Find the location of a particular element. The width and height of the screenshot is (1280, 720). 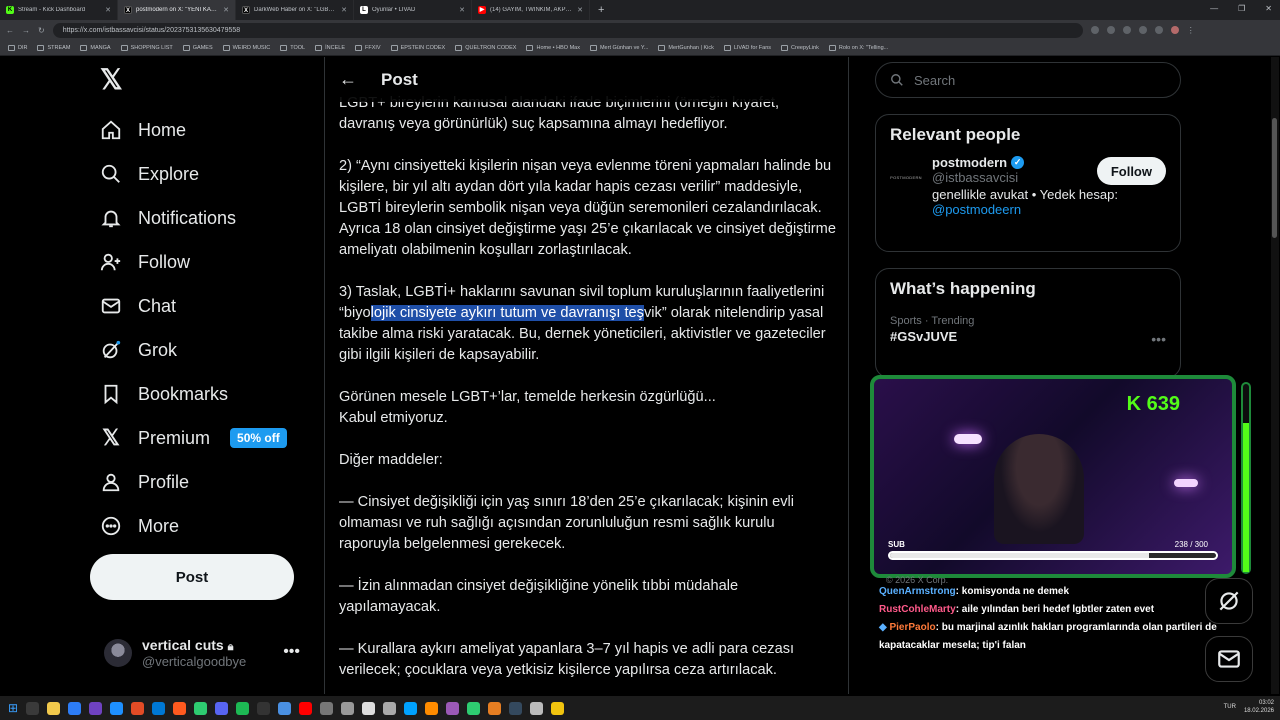

follow-button: Follow is located at coordinates (1131, 171).